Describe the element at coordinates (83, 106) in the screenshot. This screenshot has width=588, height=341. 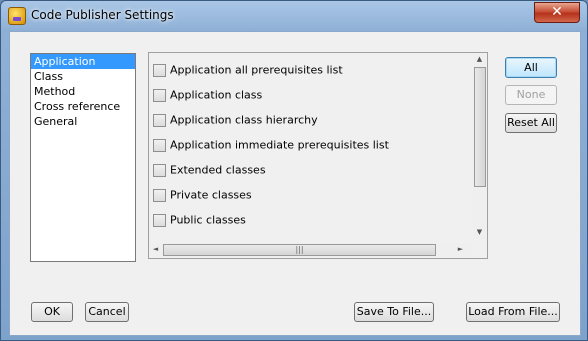
I see `category-item-cross-reference: Cross reference` at that location.